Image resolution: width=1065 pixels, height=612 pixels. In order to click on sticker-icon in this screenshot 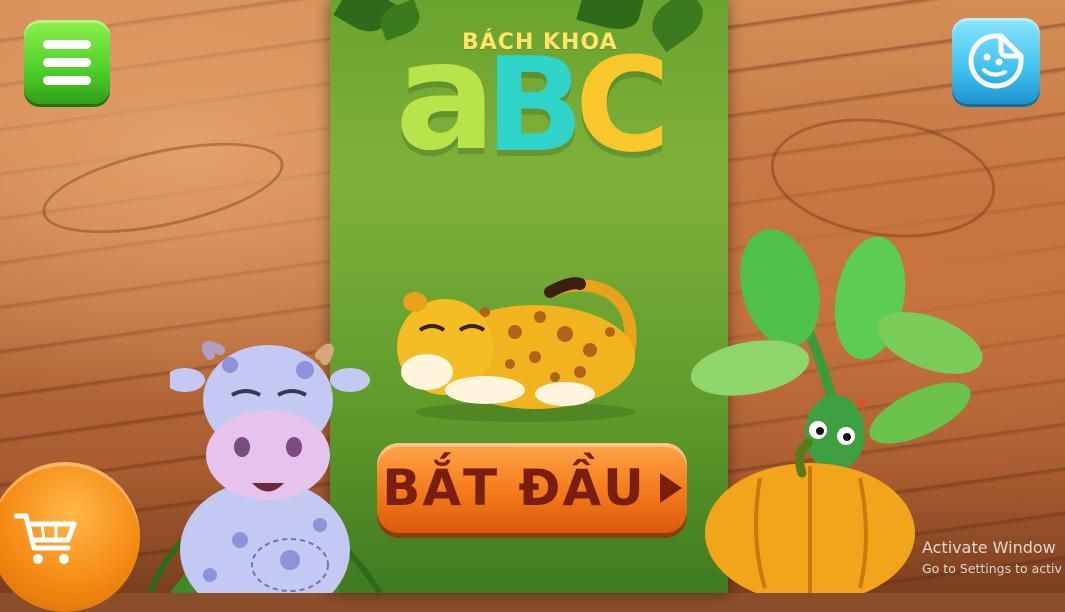, I will do `click(996, 61)`.